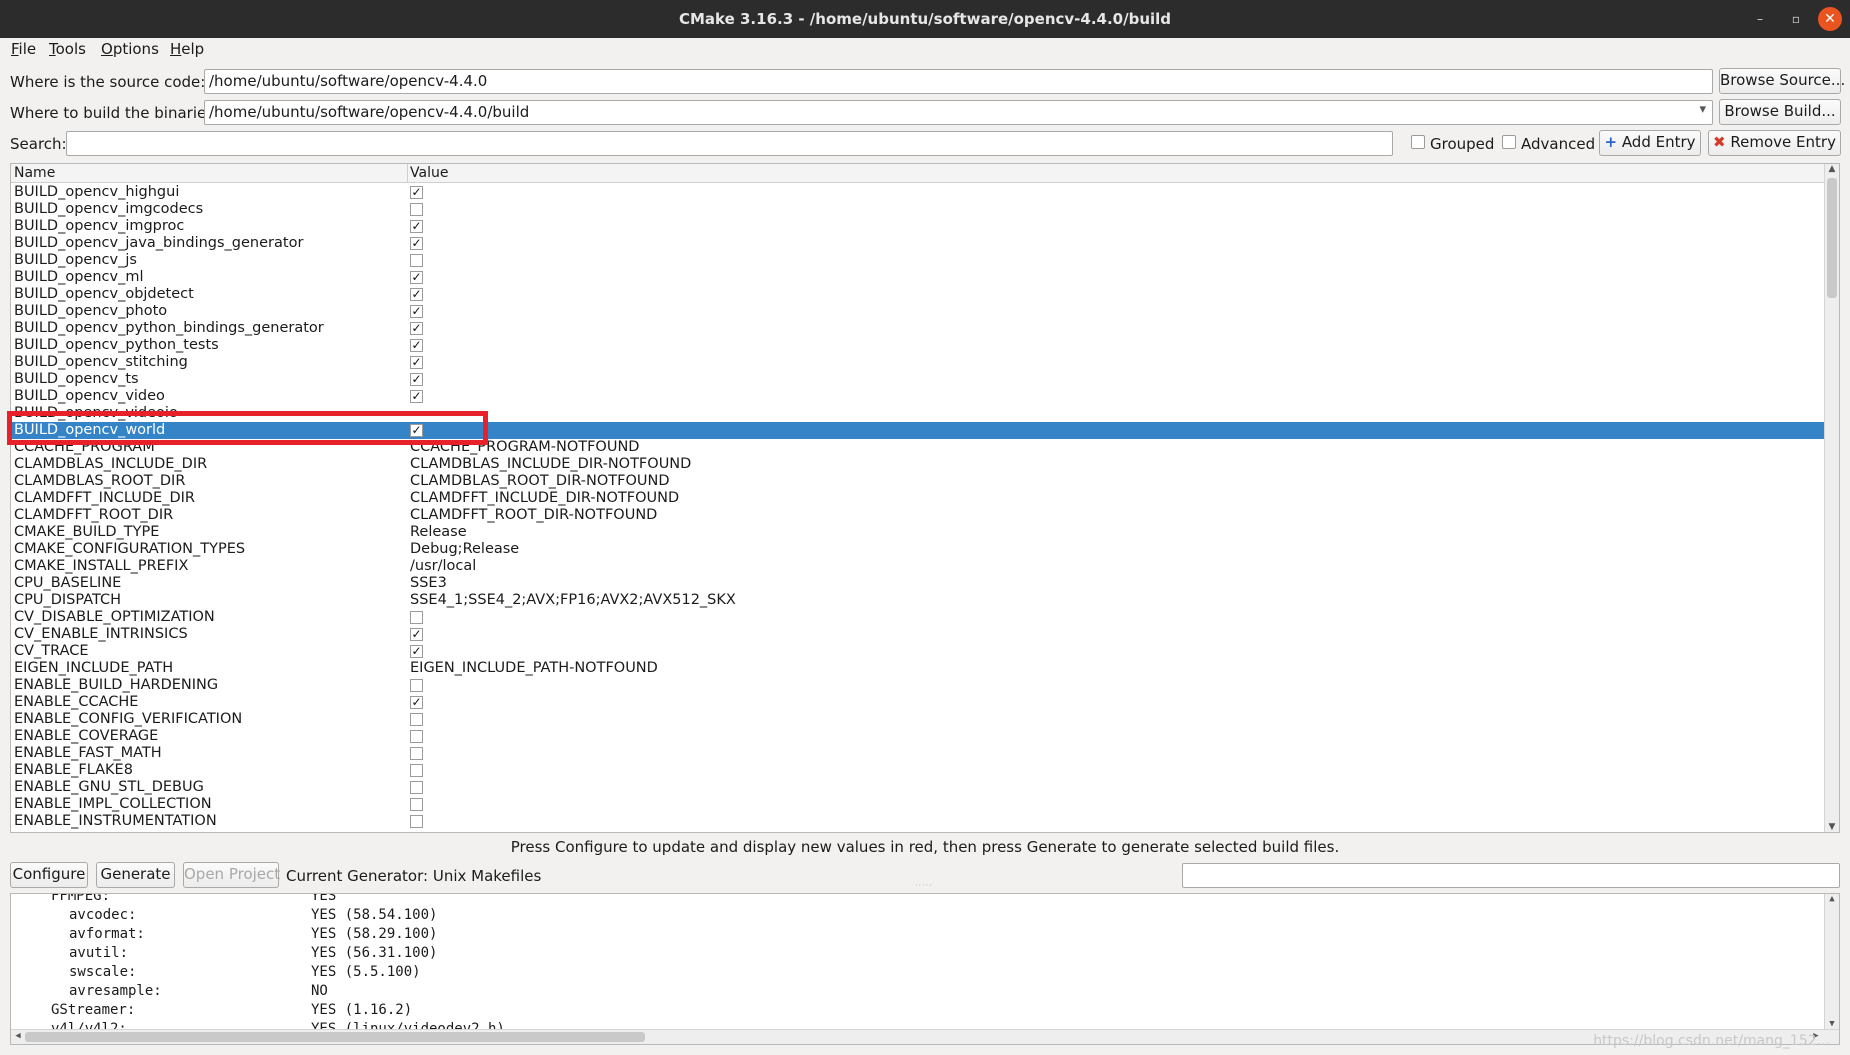  I want to click on table-row: ENABLE_COVERAGE, so click(918, 736).